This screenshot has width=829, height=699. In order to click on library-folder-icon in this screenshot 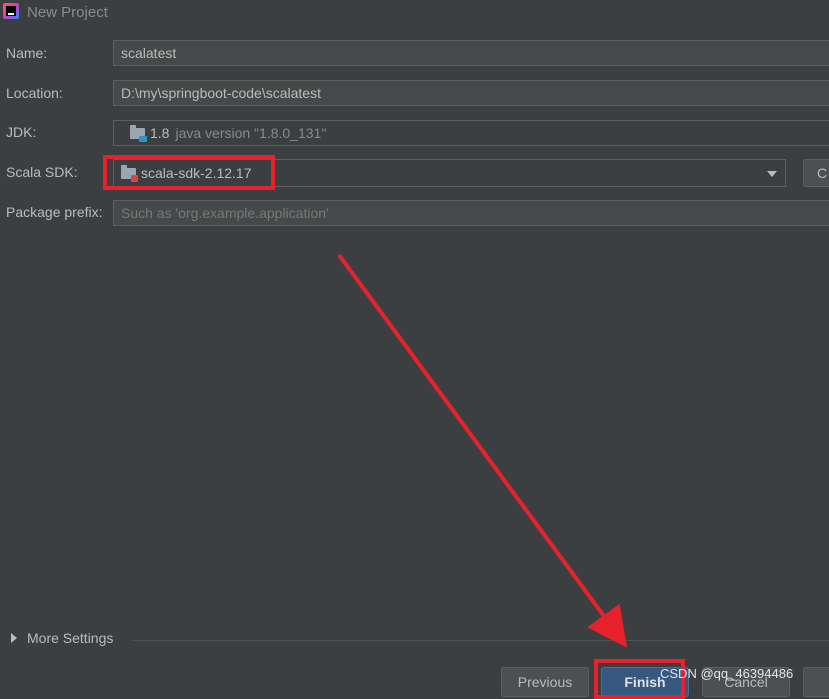, I will do `click(129, 173)`.